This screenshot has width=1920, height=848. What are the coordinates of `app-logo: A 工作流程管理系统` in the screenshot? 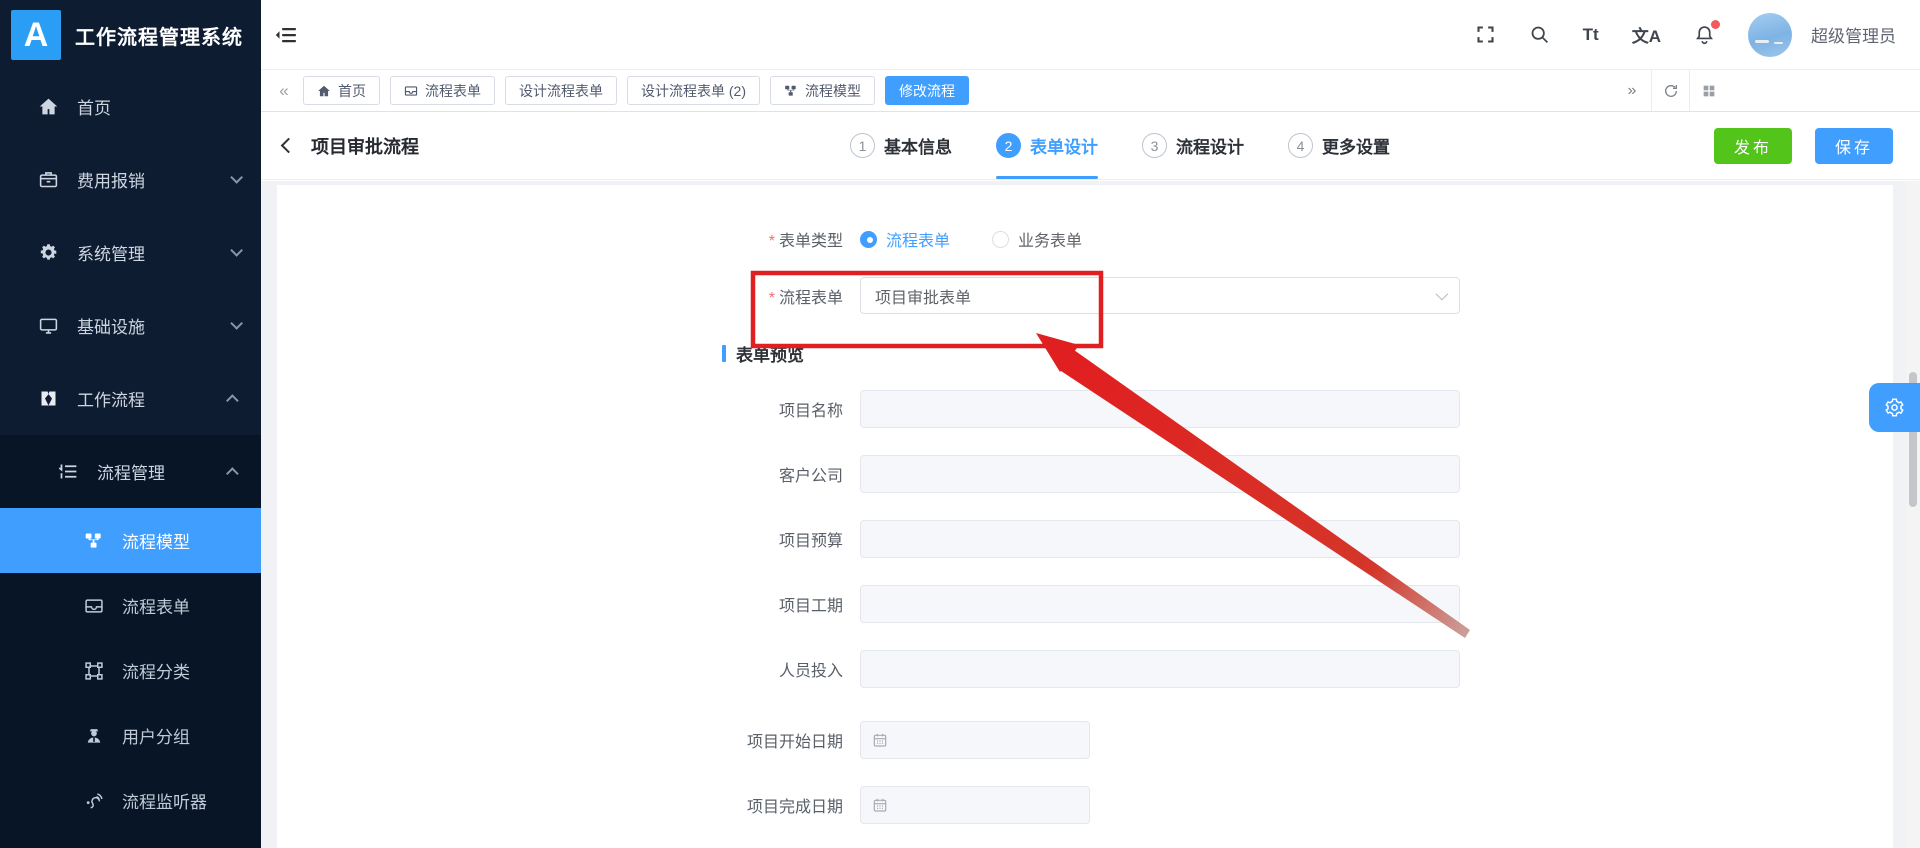 It's located at (130, 35).